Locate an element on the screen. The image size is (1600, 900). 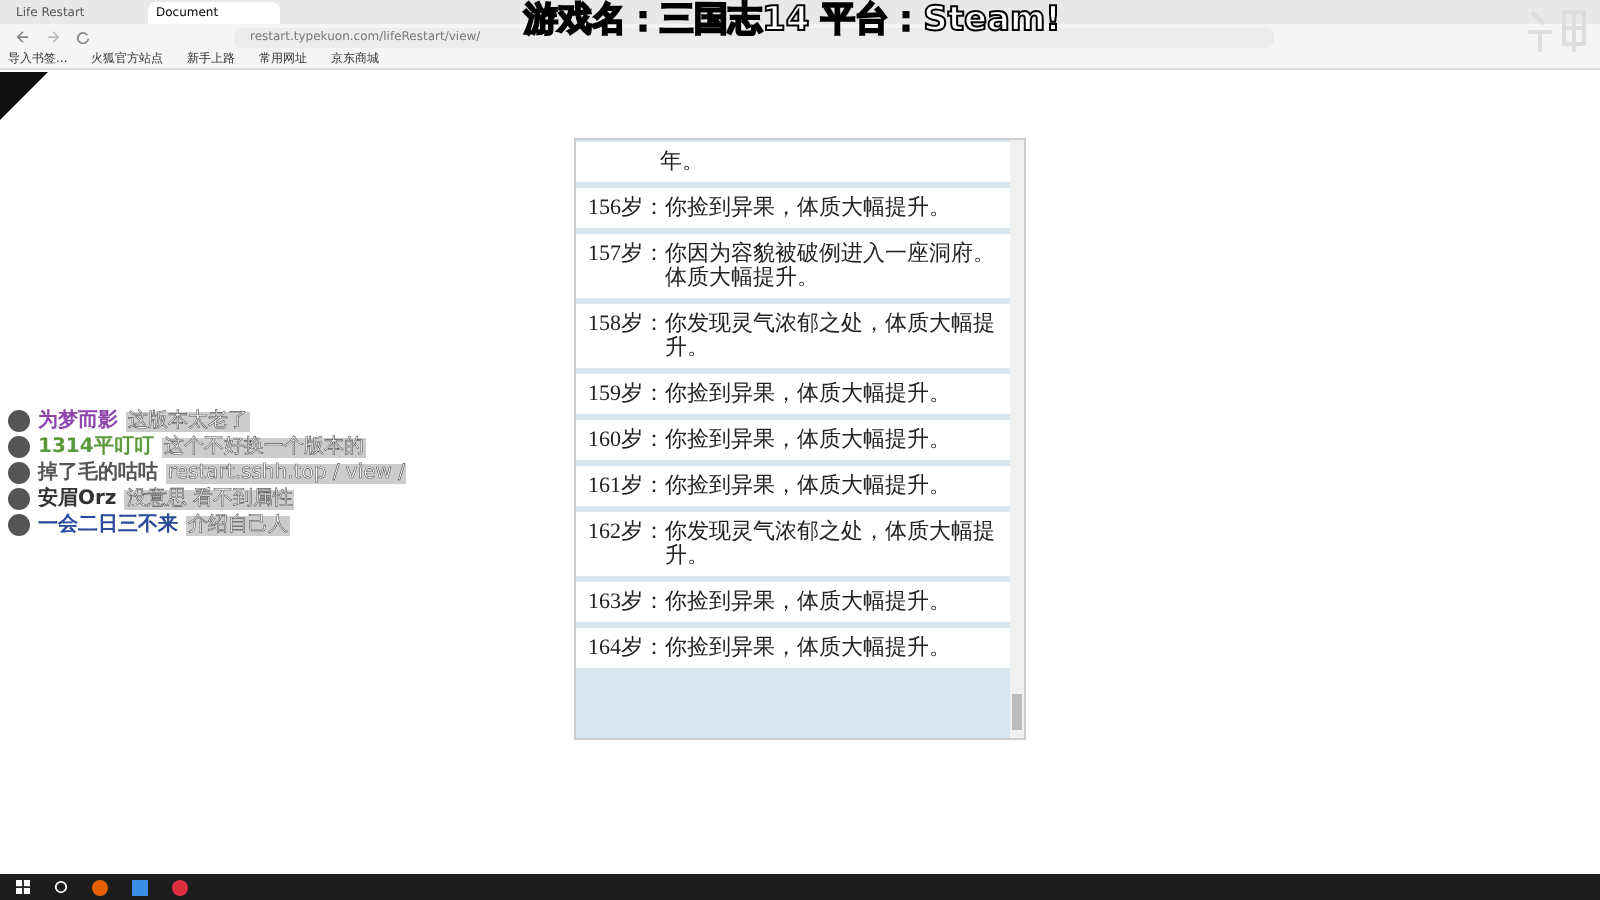
age-label: 164岁： is located at coordinates (626, 648).